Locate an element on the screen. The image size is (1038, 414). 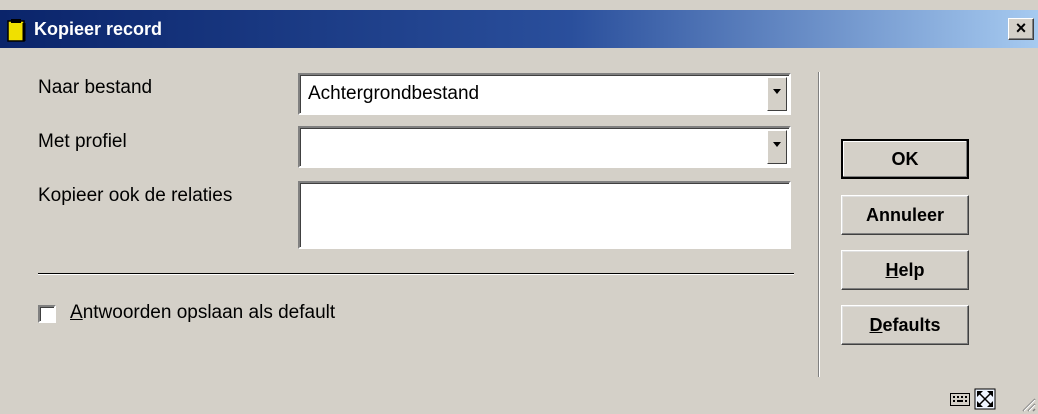
annuleer-button: Annuleer is located at coordinates (905, 215).